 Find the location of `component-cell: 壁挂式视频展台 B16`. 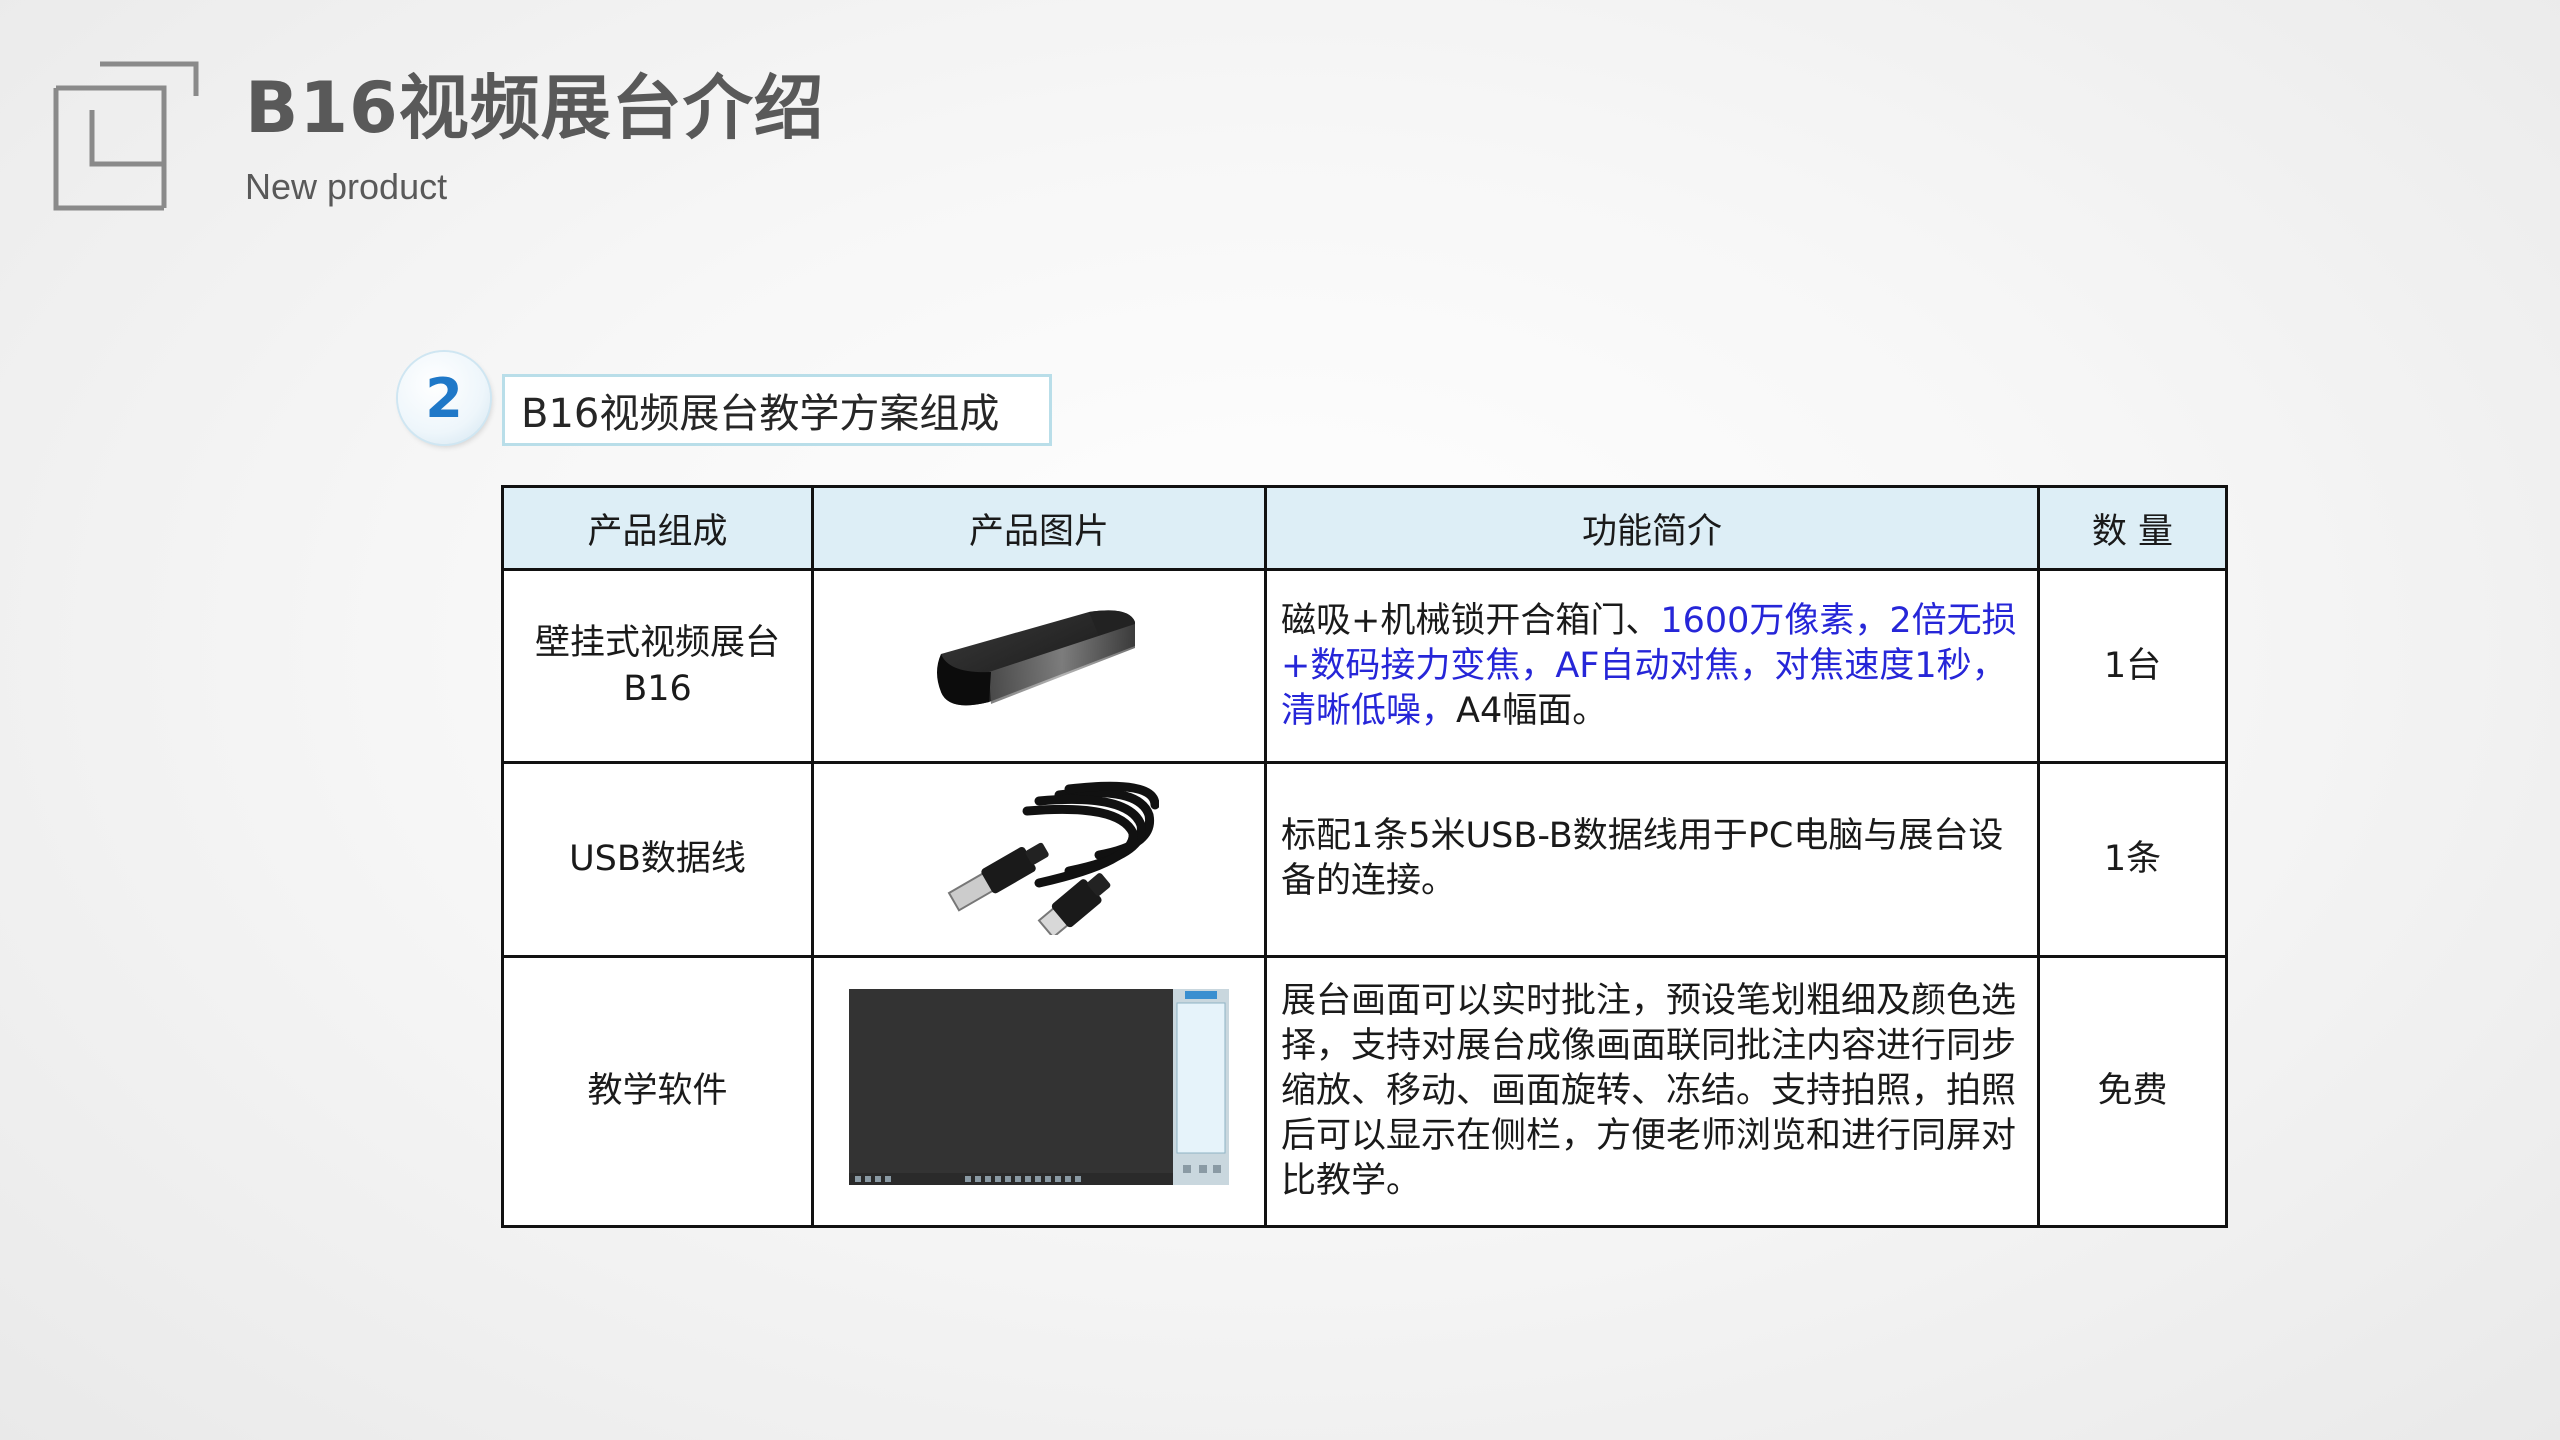

component-cell: 壁挂式视频展台 B16 is located at coordinates (657, 666).